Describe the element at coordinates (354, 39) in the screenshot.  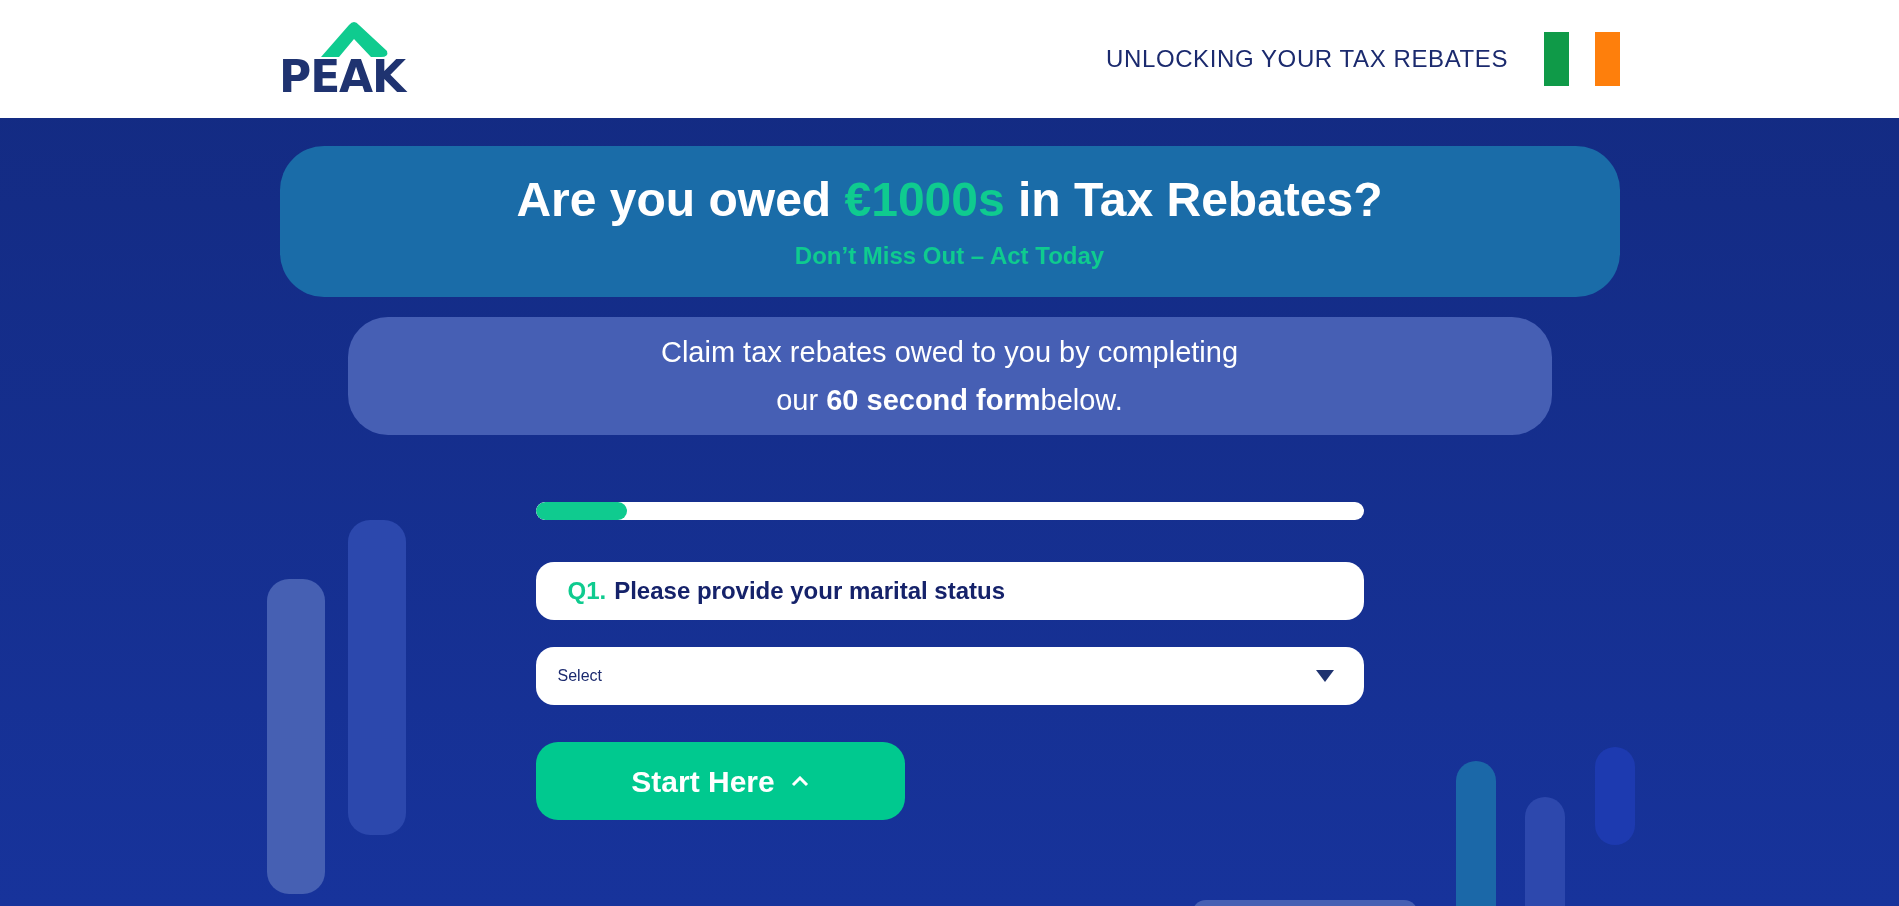
I see `peak-logo-icon` at that location.